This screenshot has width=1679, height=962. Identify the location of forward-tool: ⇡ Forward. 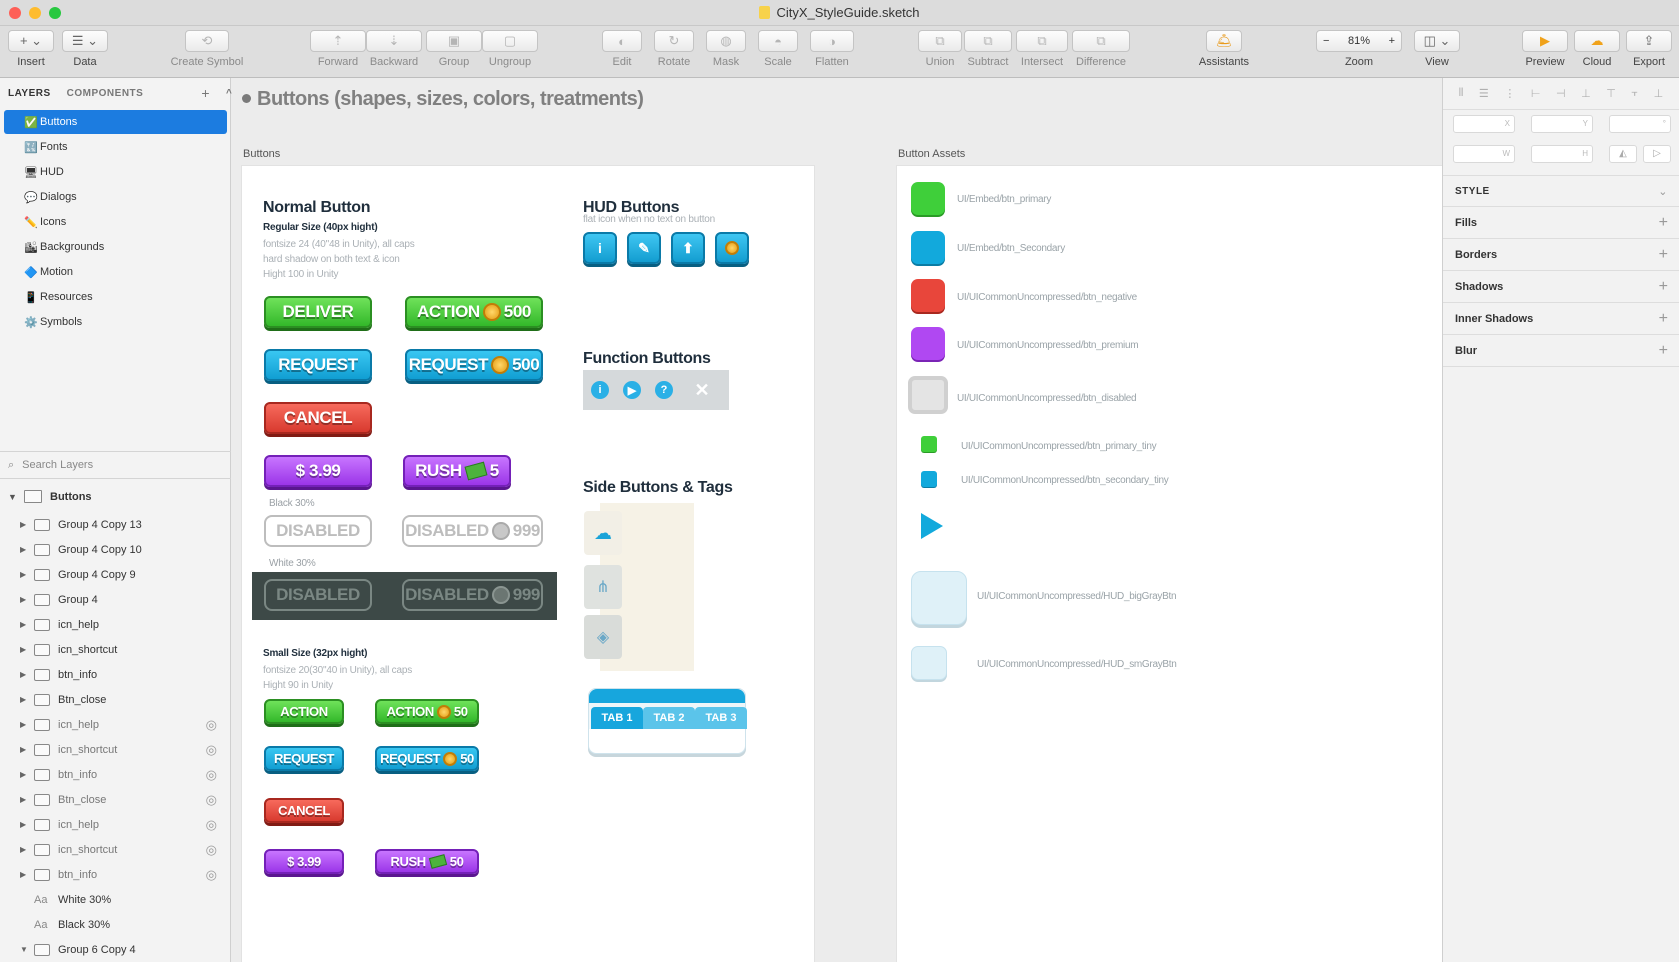
(338, 49).